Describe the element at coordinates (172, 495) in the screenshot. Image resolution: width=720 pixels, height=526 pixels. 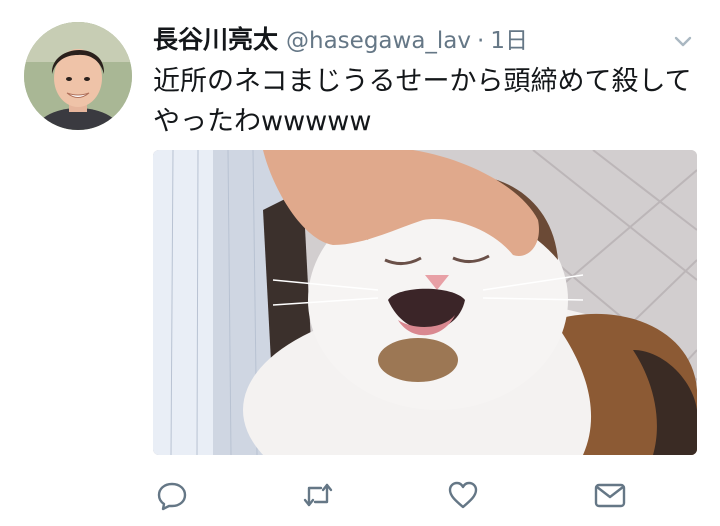
I see `reply-icon` at that location.